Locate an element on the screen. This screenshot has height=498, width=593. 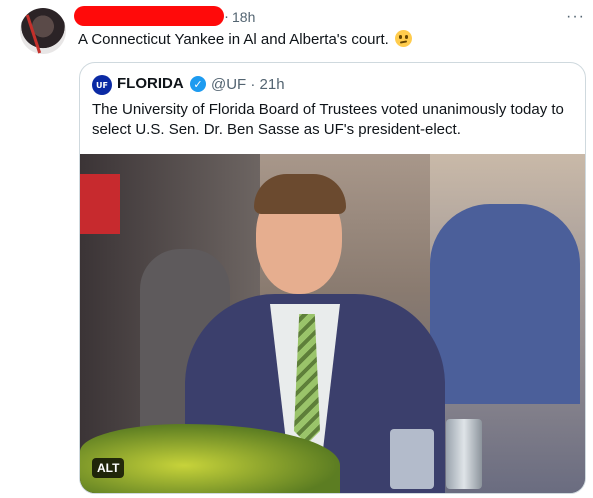
avatar is located at coordinates (43, 31).